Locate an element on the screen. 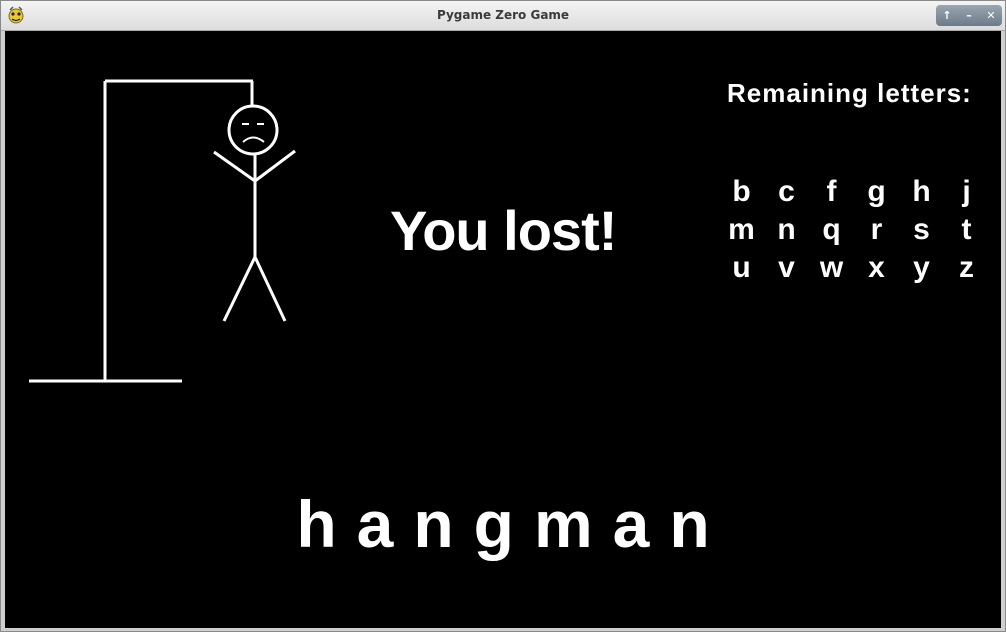  letter-key: s is located at coordinates (921, 230).